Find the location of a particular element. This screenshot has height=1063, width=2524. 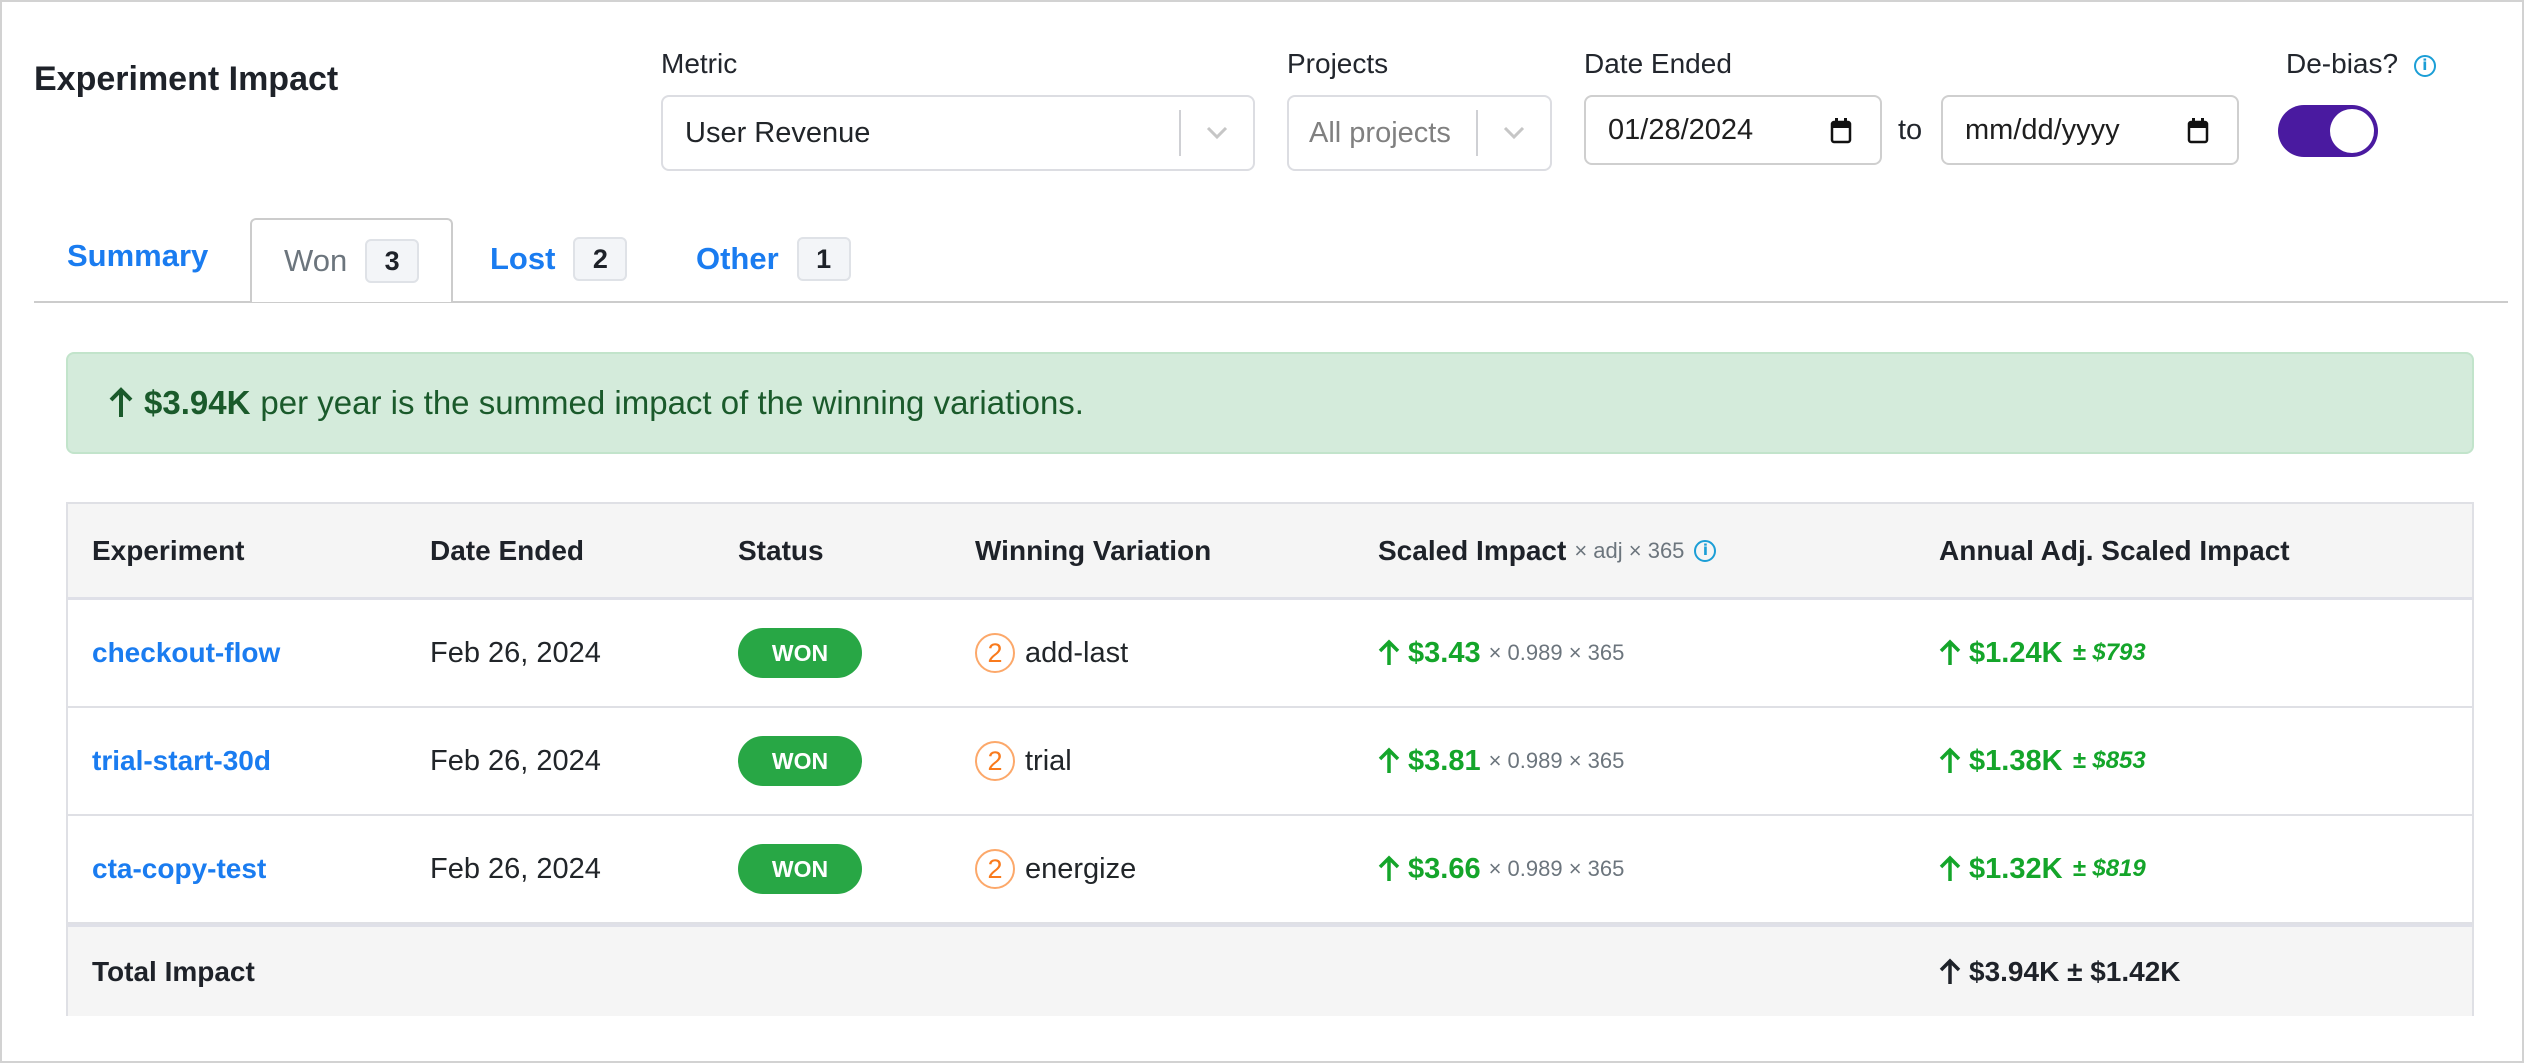

experiment-link: cta-copy-test is located at coordinates (179, 869).